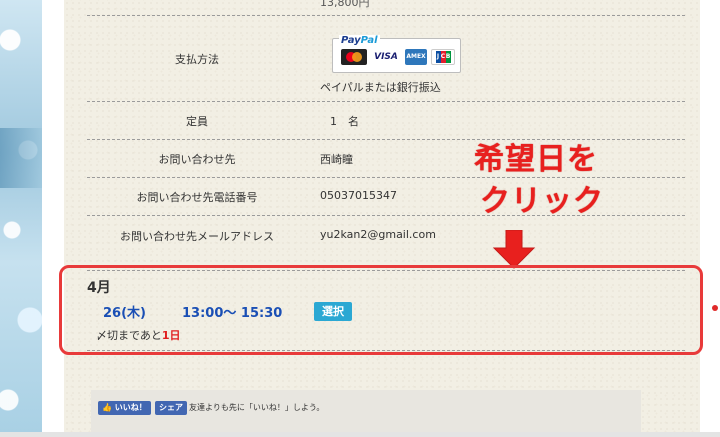 This screenshot has width=720, height=437. What do you see at coordinates (197, 197) in the screenshot?
I see `phone-label: お問い合わせ先電話番号` at bounding box center [197, 197].